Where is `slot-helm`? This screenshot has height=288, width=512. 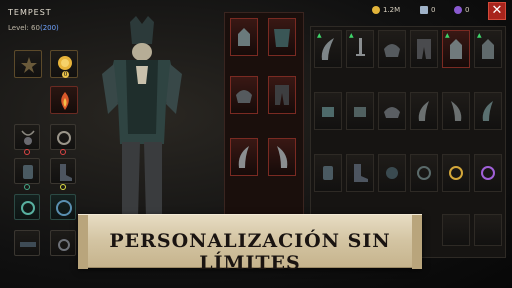
slot-helm is located at coordinates (244, 37).